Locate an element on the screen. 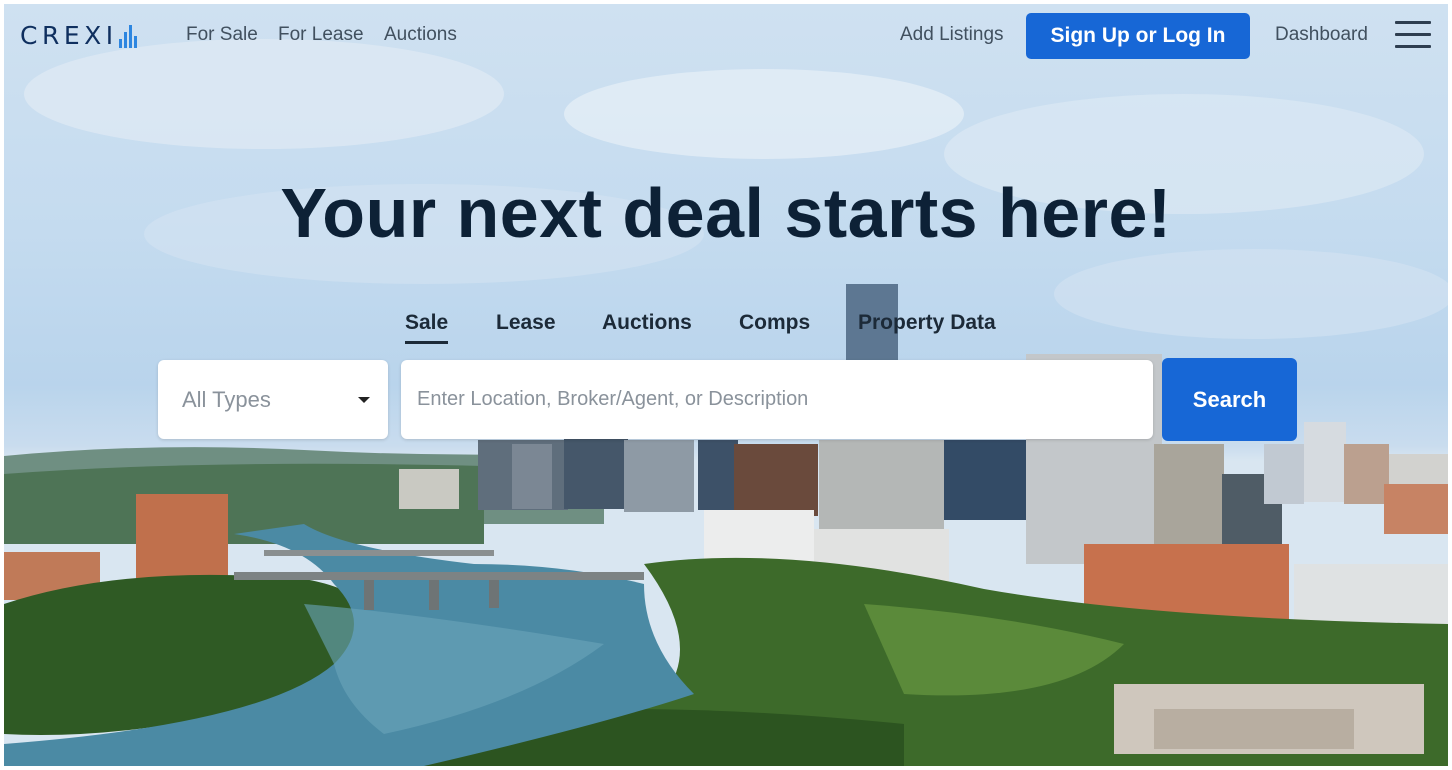 Image resolution: width=1452 pixels, height=770 pixels. nav-for-sale: For Sale is located at coordinates (222, 34).